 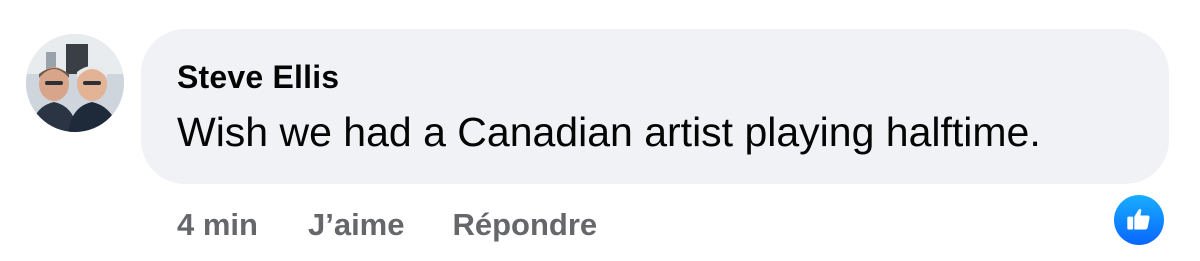 I want to click on avatar-photo, so click(x=75, y=83).